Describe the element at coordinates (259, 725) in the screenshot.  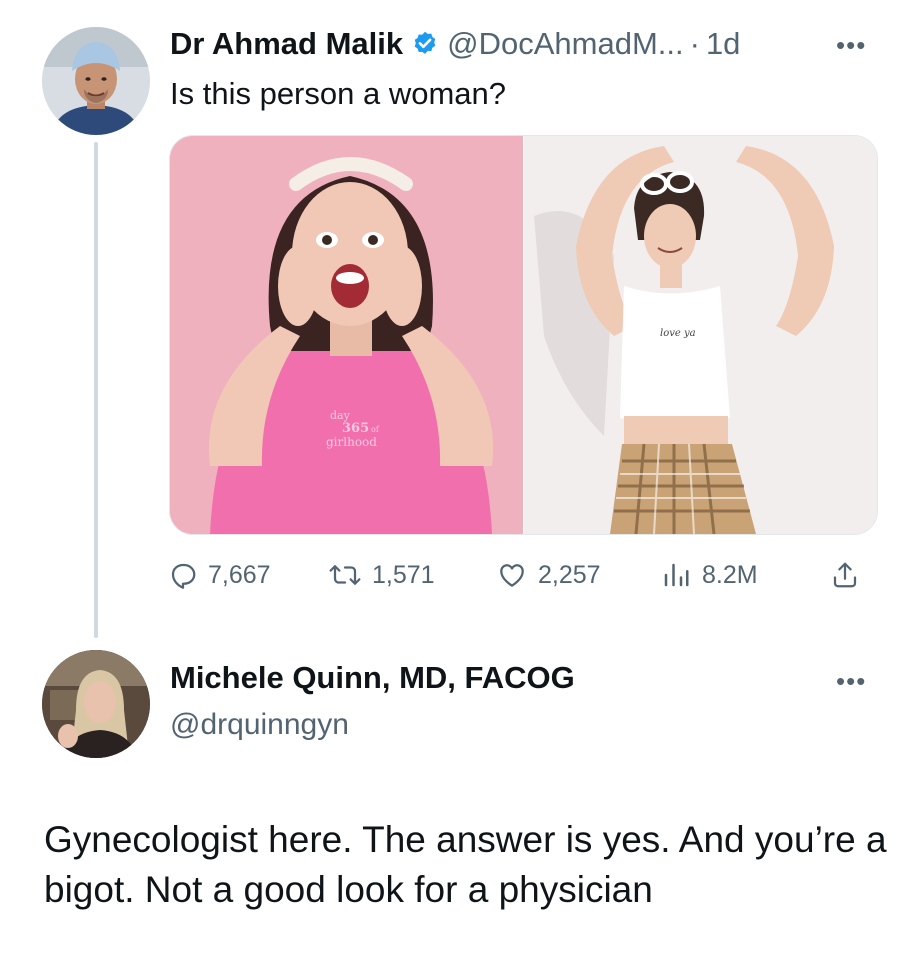
I see `reply-author-handle: @drquinngyn` at that location.